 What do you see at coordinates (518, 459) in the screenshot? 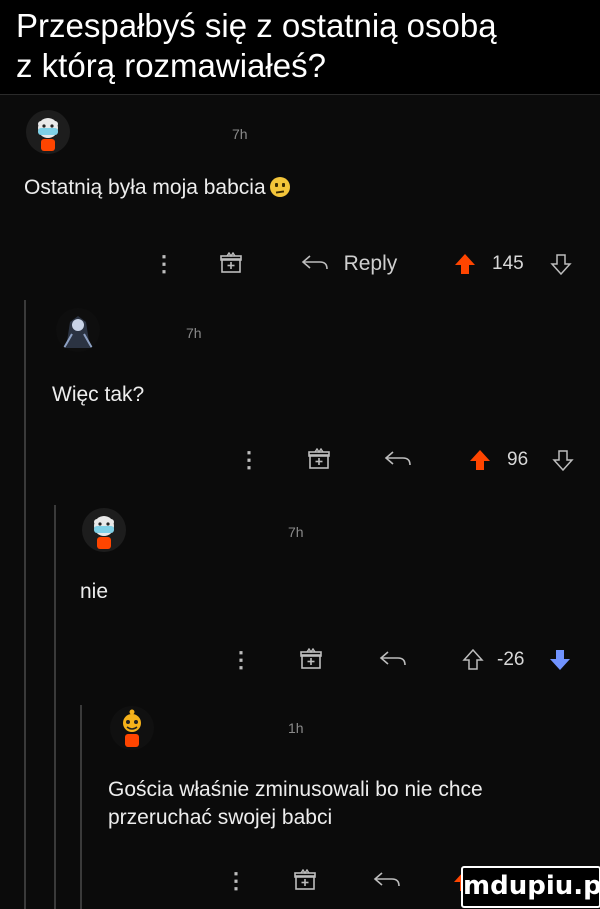
I see `vote-score: 96` at bounding box center [518, 459].